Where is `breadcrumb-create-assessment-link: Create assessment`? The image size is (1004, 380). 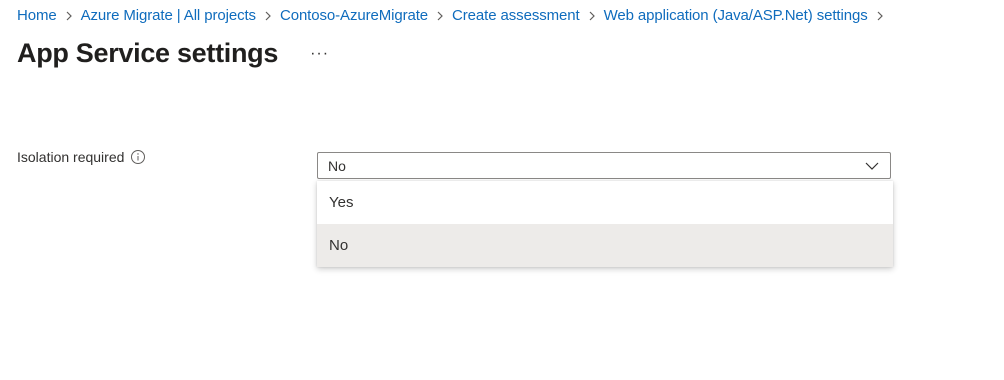 breadcrumb-create-assessment-link: Create assessment is located at coordinates (516, 15).